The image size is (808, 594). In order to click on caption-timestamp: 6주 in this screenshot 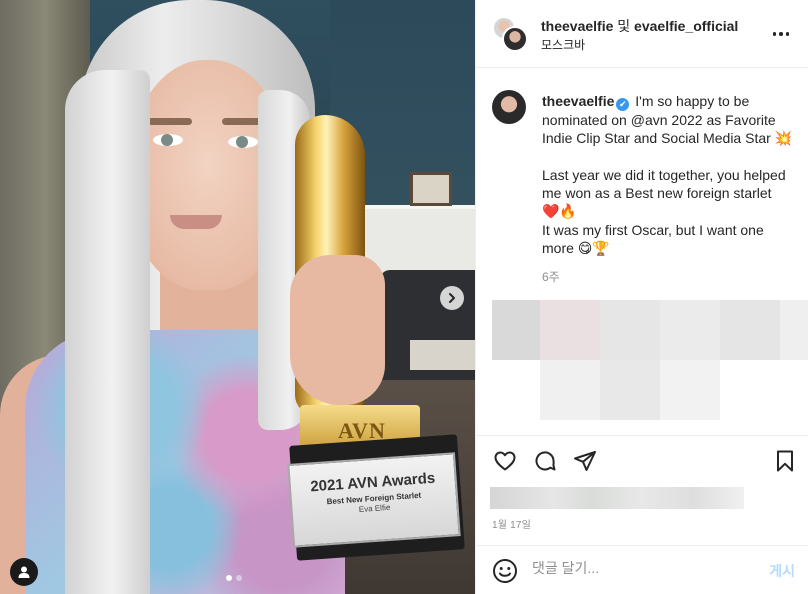, I will do `click(551, 276)`.